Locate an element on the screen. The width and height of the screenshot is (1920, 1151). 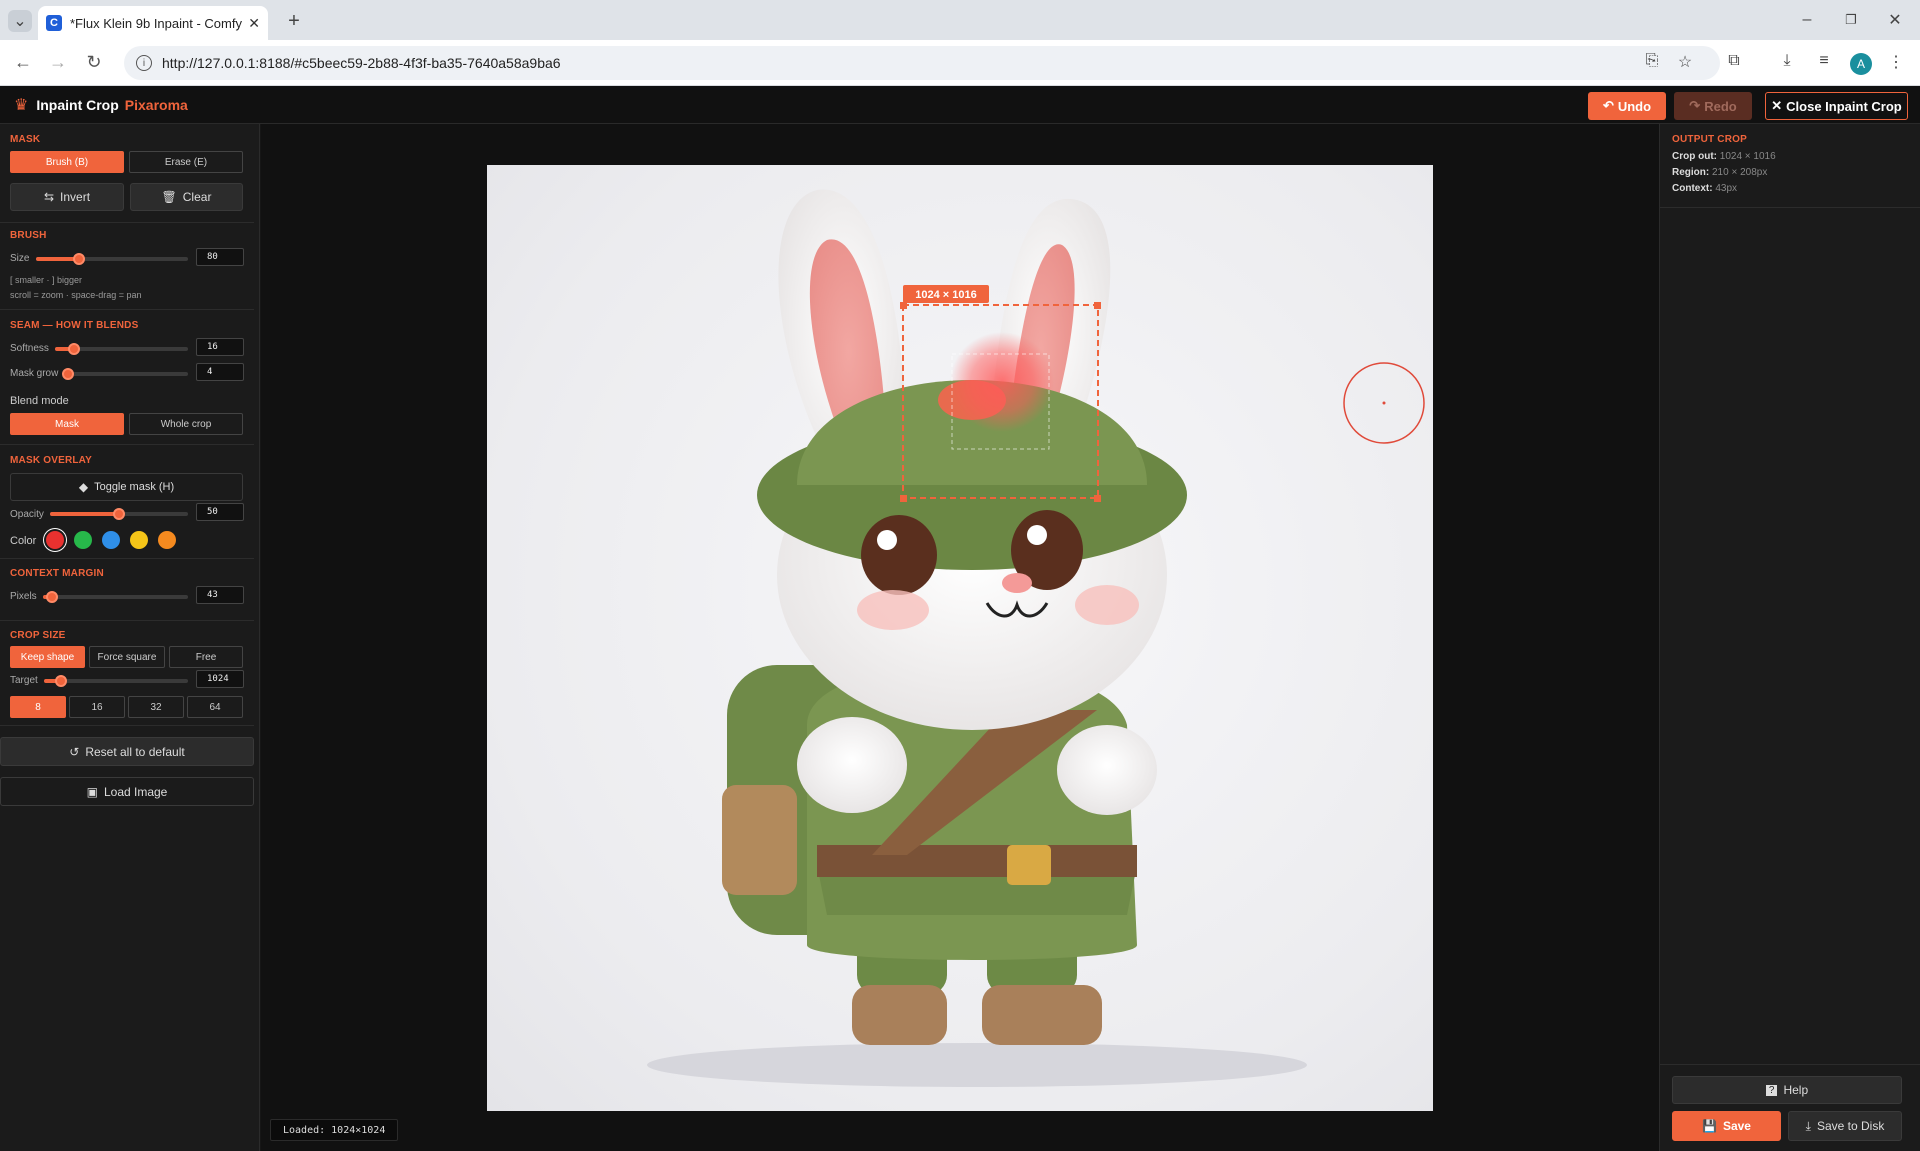
load-image-button: ▣ Load Image is located at coordinates (127, 791).